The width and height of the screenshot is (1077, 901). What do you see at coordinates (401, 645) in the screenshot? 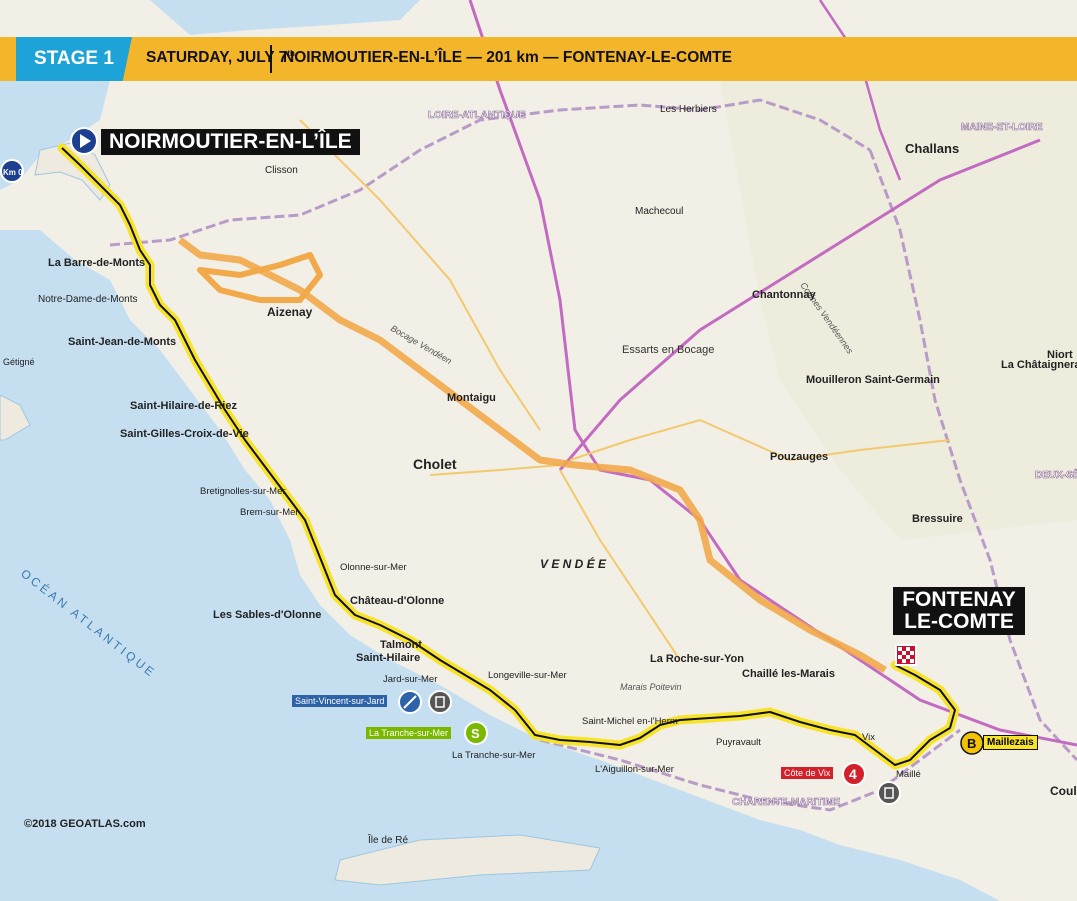
I see `town-talmont: Talmont` at bounding box center [401, 645].